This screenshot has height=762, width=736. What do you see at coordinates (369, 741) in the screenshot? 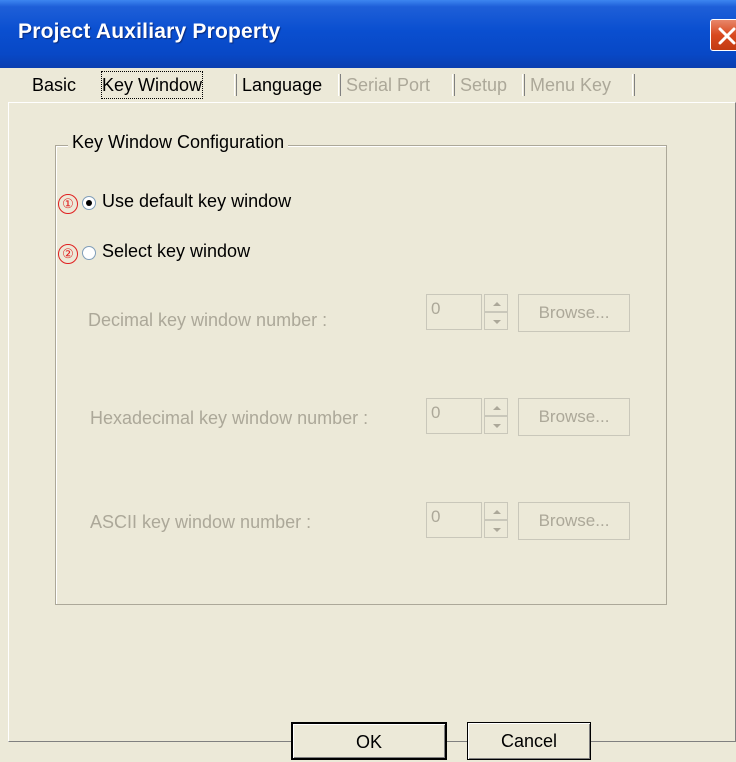
I see `ok-button: OK` at bounding box center [369, 741].